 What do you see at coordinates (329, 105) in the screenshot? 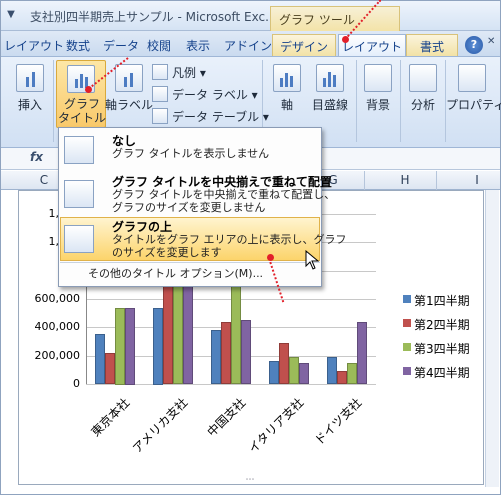
I see `gridlines-label: 目盛線` at bounding box center [329, 105].